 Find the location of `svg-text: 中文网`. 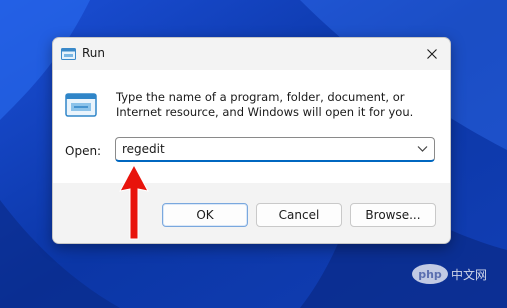

svg-text: 中文网 is located at coordinates (469, 274).